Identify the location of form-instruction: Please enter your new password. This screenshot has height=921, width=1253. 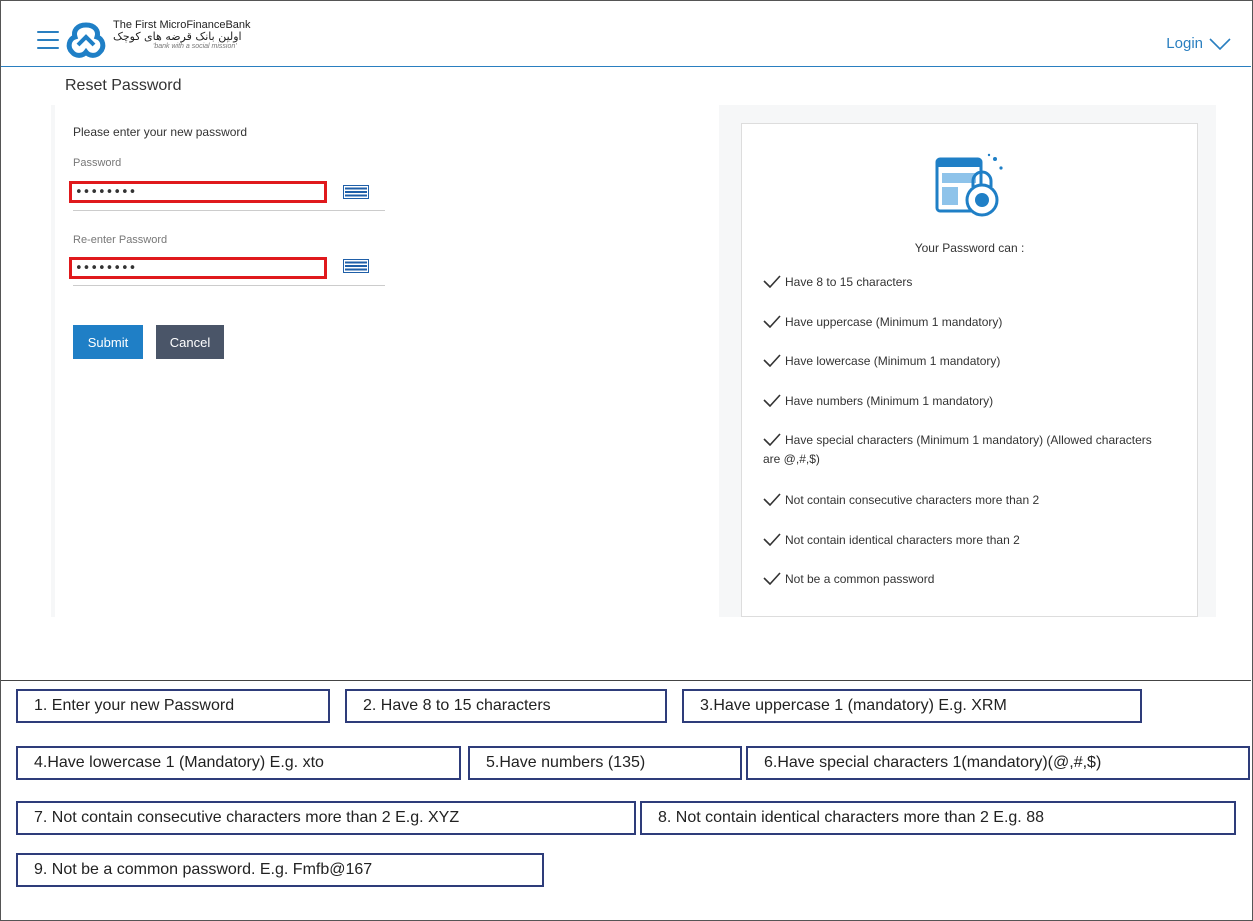
(160, 132).